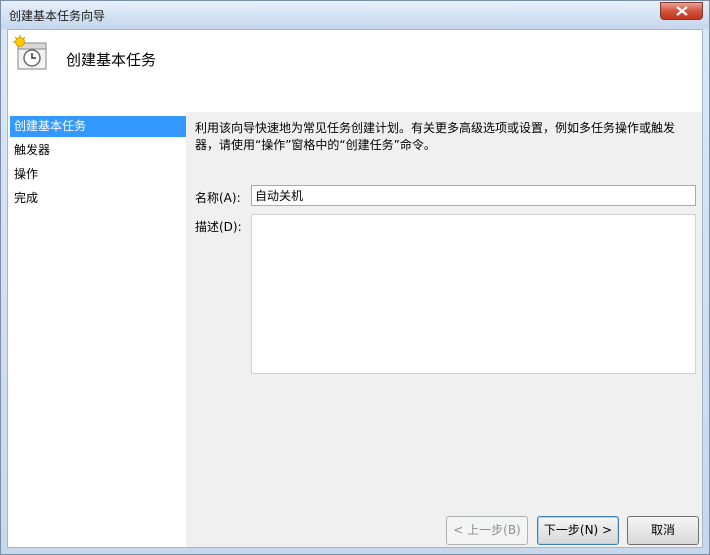 This screenshot has width=710, height=555. I want to click on nav-item-trigger: 触发器, so click(98, 150).